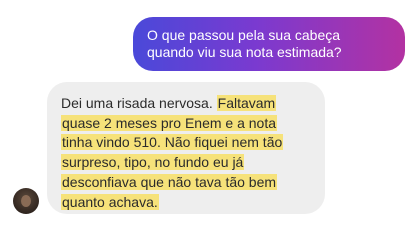 The width and height of the screenshot is (418, 251). I want to click on highlighted-text: tinha vindo 510. Não fiquei nem tão, so click(172, 142).